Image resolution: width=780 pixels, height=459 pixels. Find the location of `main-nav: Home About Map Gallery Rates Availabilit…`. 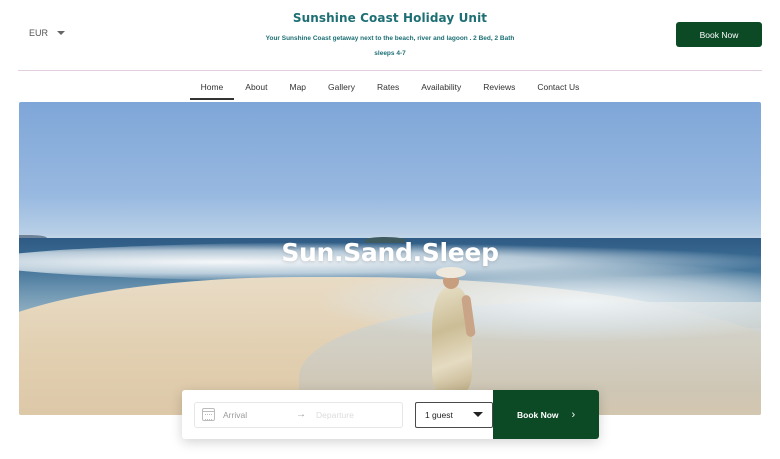

main-nav: Home About Map Gallery Rates Availabilit… is located at coordinates (390, 89).